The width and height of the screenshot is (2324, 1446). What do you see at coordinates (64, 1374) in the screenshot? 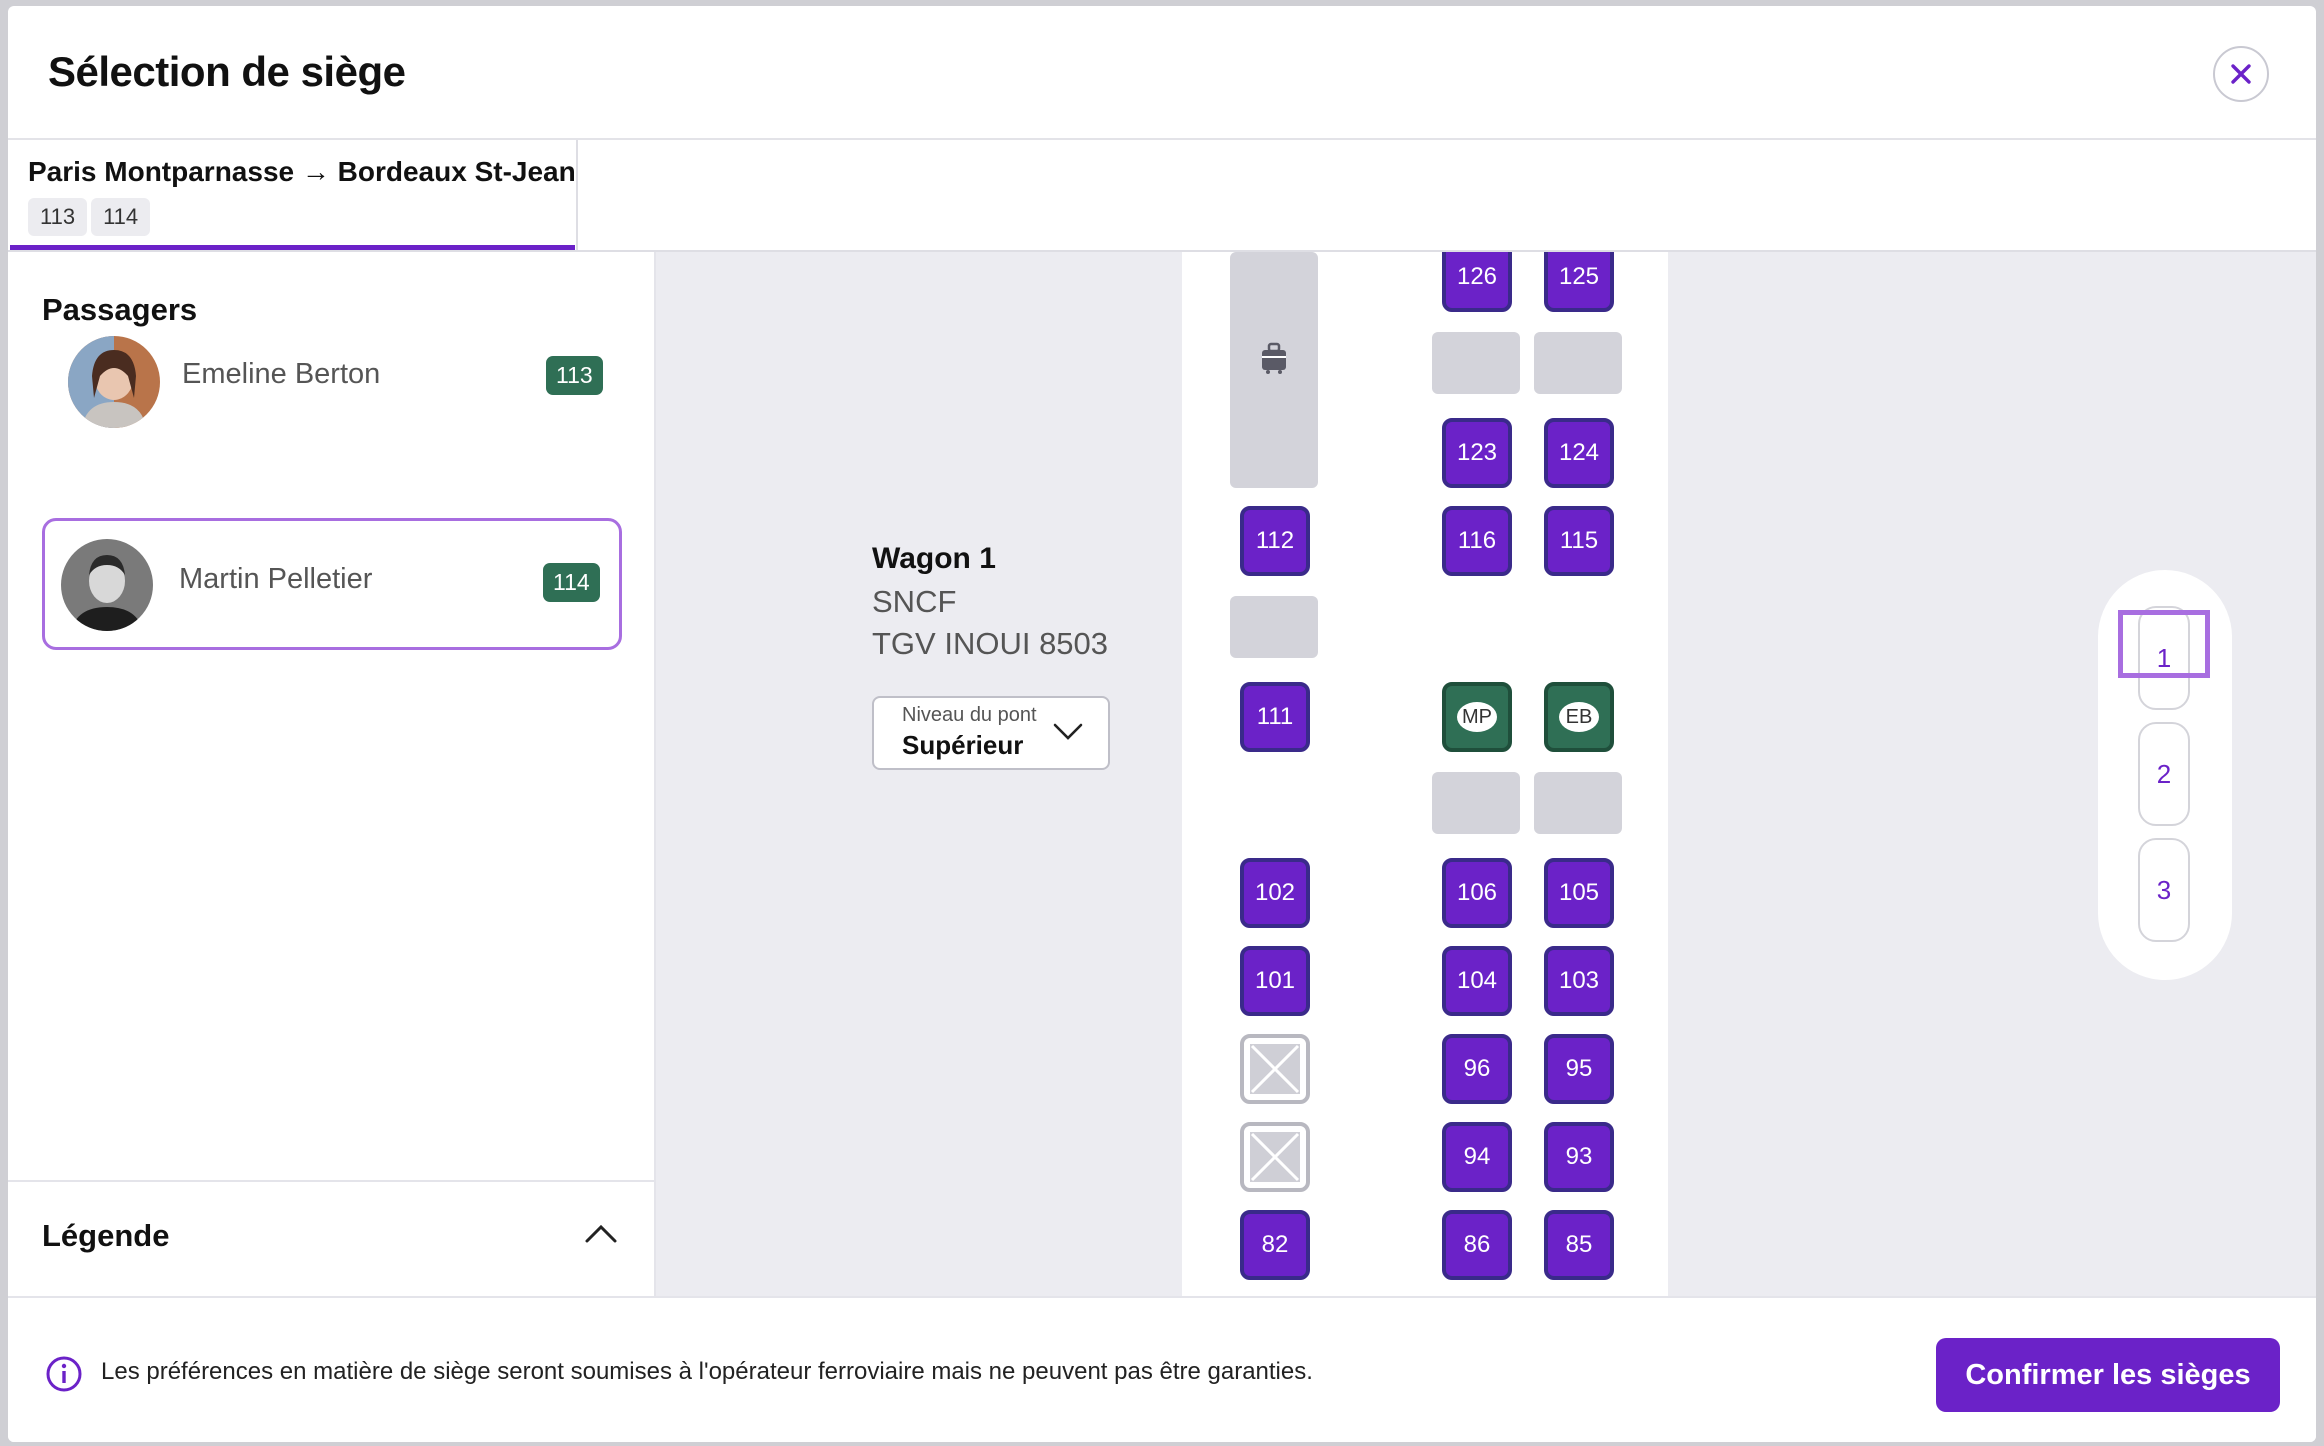
I see `info-icon` at bounding box center [64, 1374].